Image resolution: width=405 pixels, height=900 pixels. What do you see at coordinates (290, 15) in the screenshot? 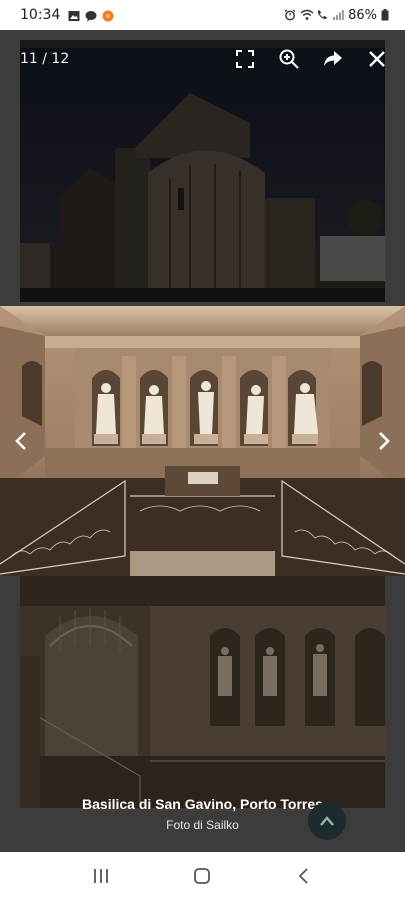
I see `alarm-icon` at bounding box center [290, 15].